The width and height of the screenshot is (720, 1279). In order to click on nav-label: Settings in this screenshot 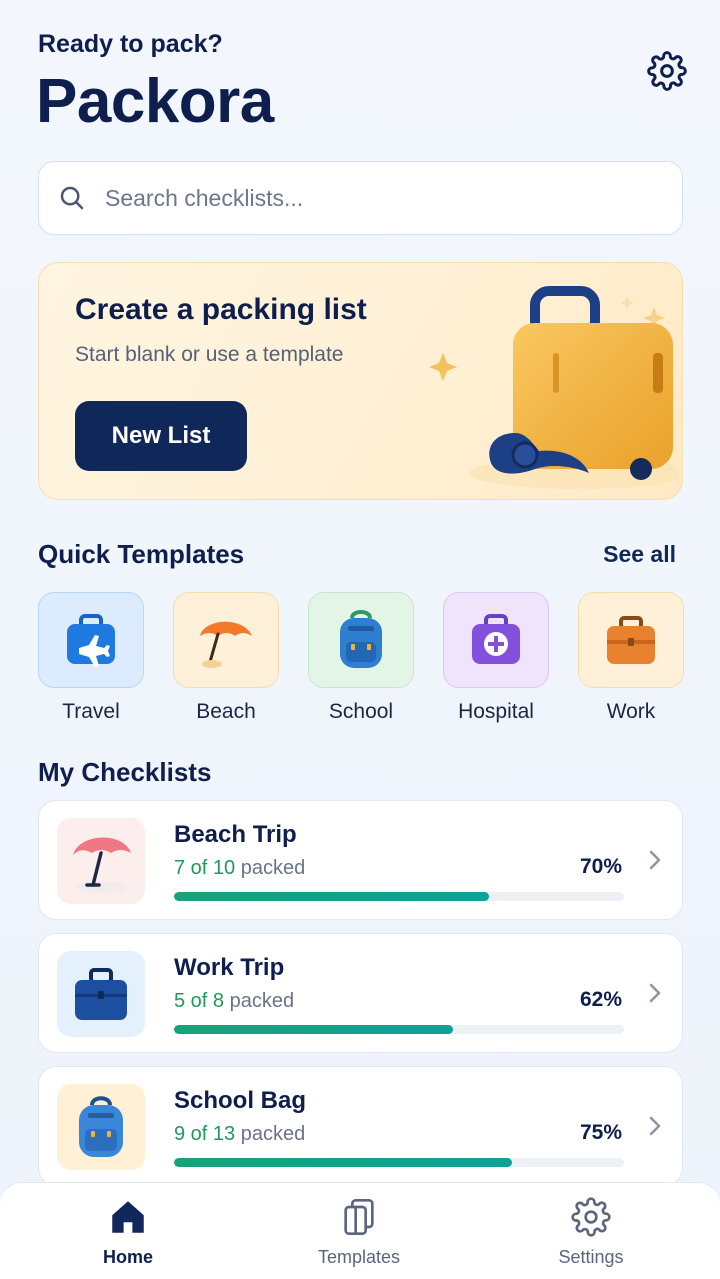, I will do `click(591, 1257)`.